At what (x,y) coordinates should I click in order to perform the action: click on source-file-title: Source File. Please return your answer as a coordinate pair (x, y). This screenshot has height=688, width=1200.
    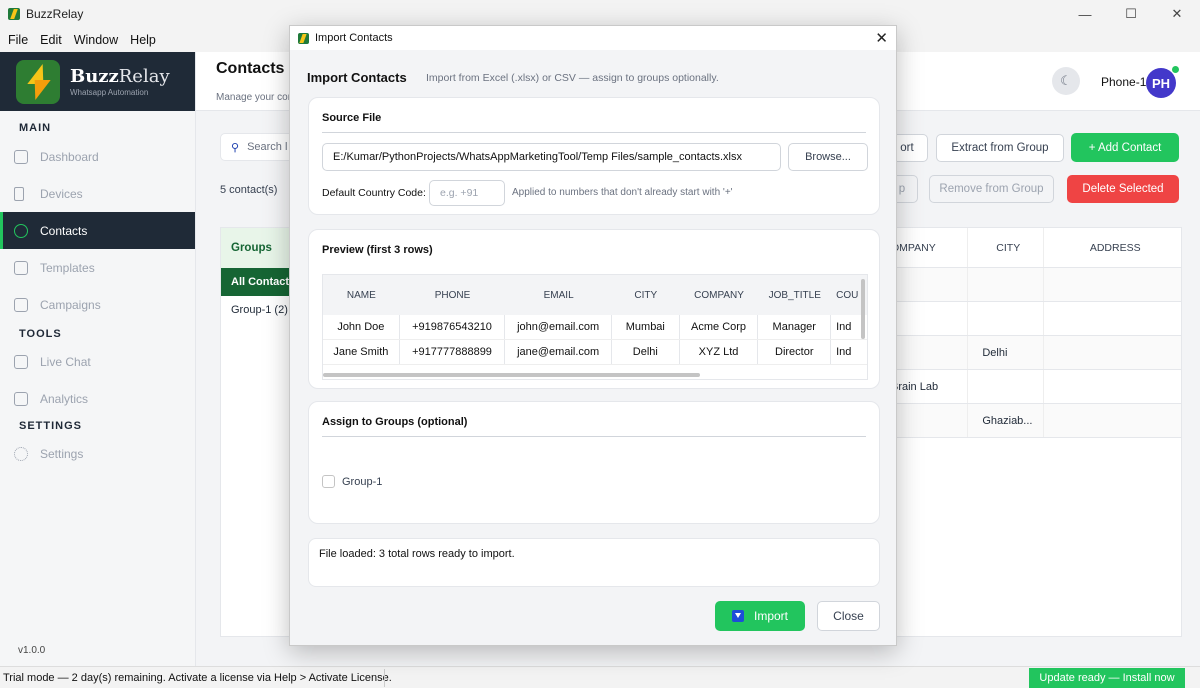
    Looking at the image, I should click on (352, 118).